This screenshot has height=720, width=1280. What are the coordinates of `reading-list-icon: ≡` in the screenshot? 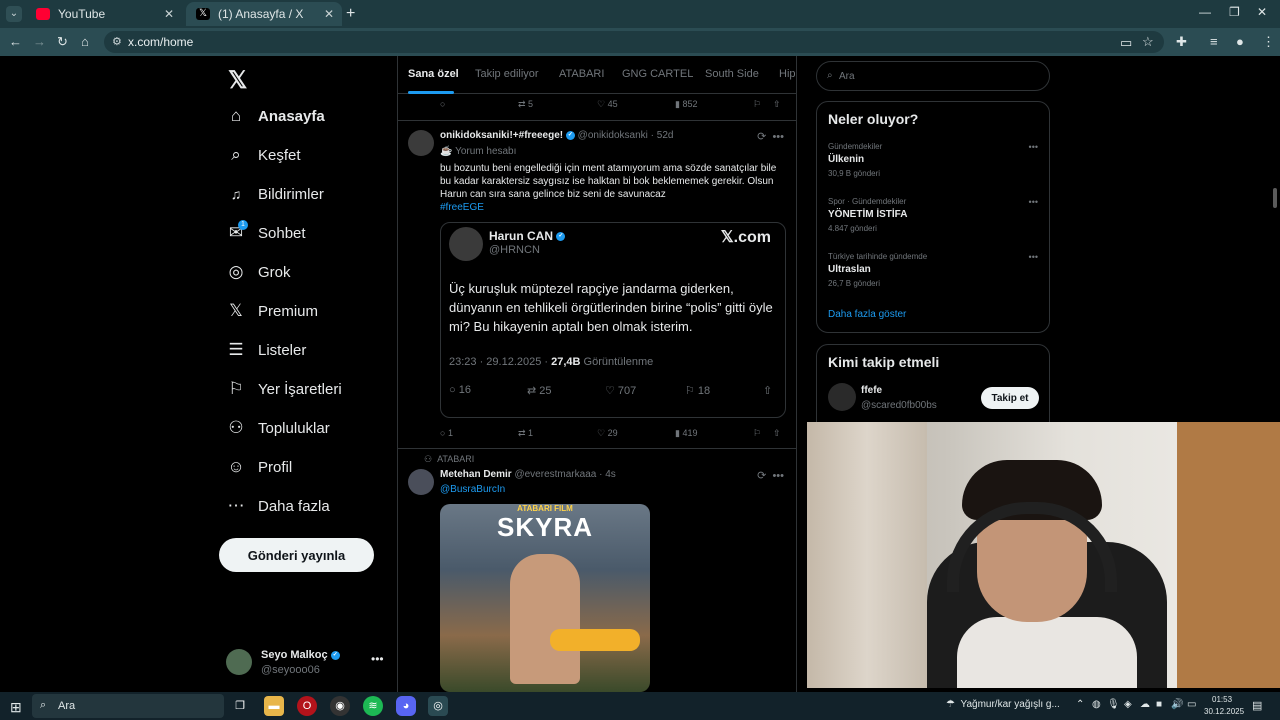 It's located at (1214, 41).